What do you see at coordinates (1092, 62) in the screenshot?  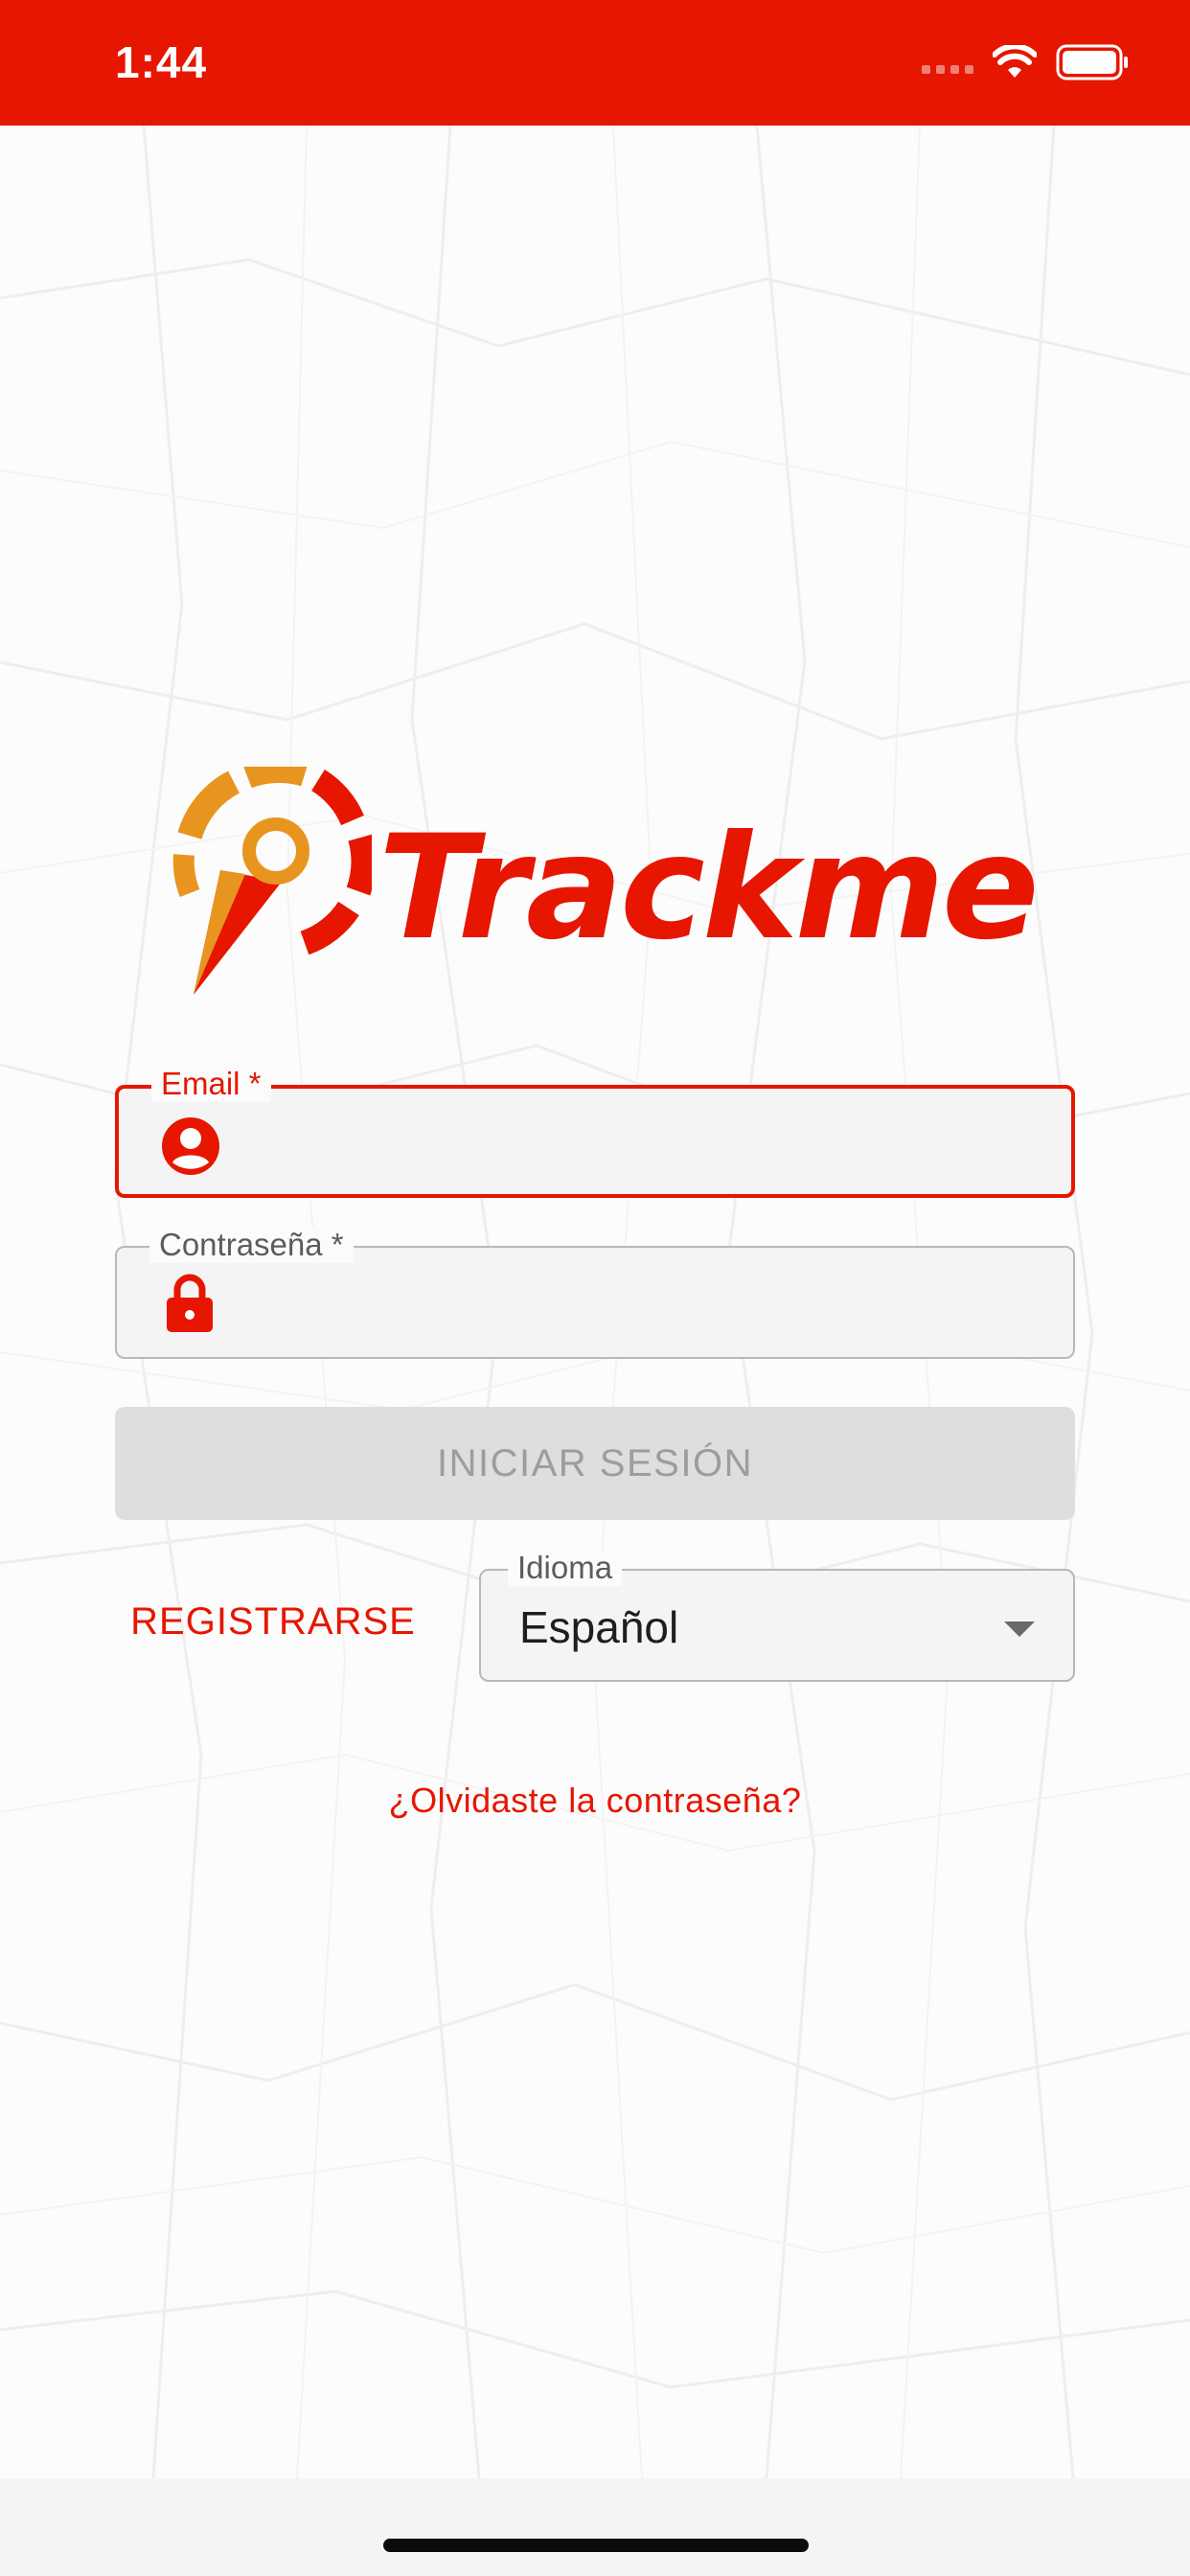 I see `battery-icon` at bounding box center [1092, 62].